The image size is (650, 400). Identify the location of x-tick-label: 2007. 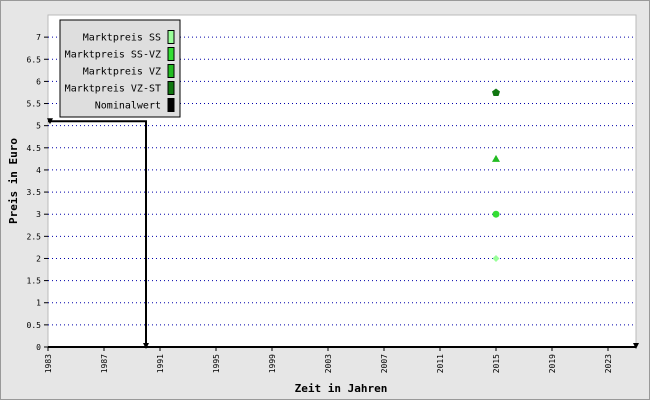
(384, 363).